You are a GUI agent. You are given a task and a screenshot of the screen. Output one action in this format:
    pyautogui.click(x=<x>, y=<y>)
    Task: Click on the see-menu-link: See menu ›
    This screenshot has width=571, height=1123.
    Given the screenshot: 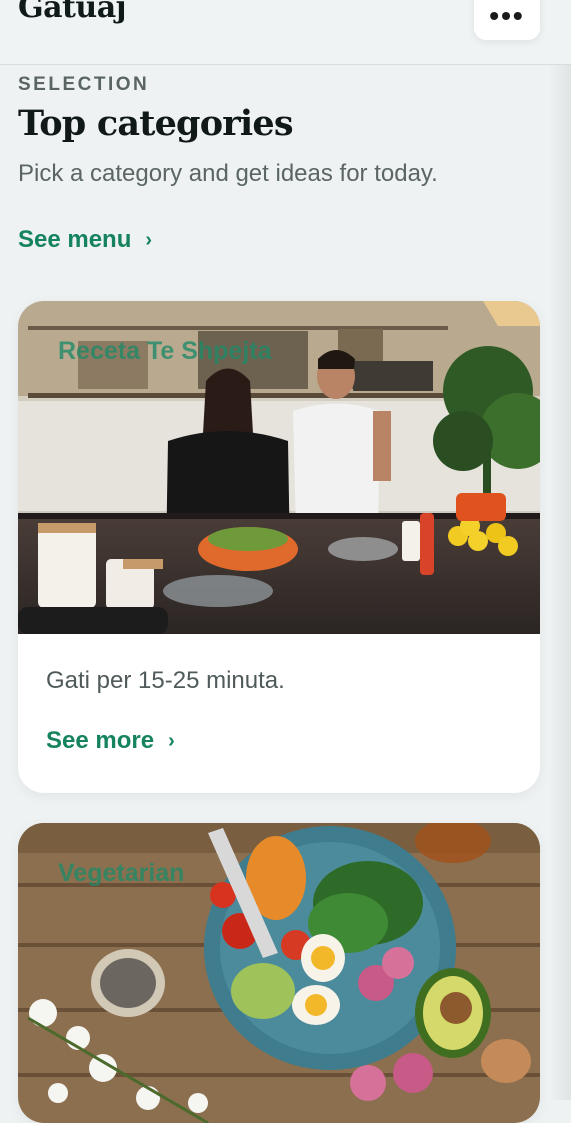 What is the action you would take?
    pyautogui.click(x=85, y=240)
    